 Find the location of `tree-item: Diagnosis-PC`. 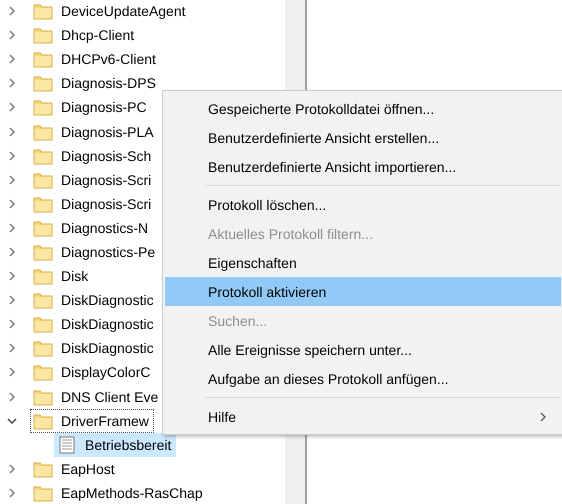

tree-item: Diagnosis-PC is located at coordinates (91, 107).